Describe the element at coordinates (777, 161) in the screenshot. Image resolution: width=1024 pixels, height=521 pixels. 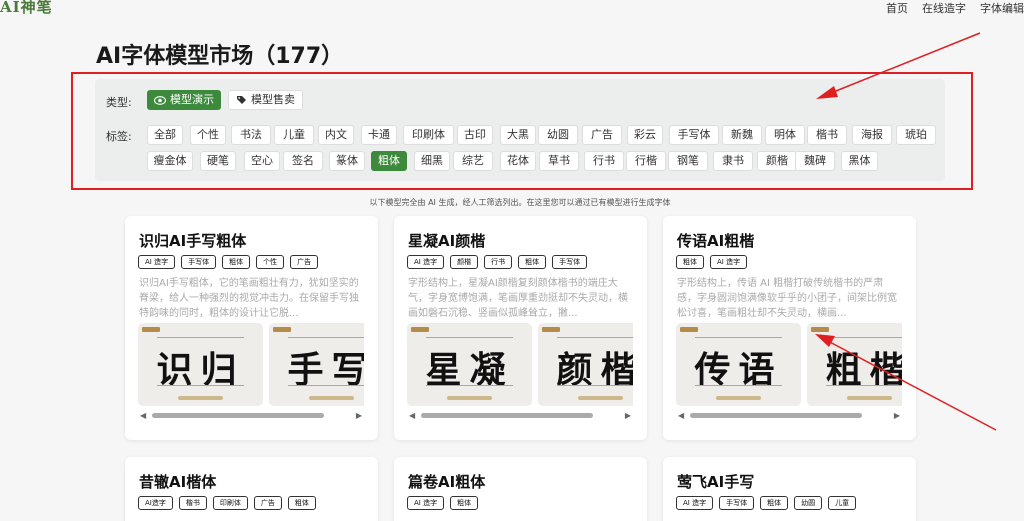
I see `filter-tag: 颜楷` at that location.